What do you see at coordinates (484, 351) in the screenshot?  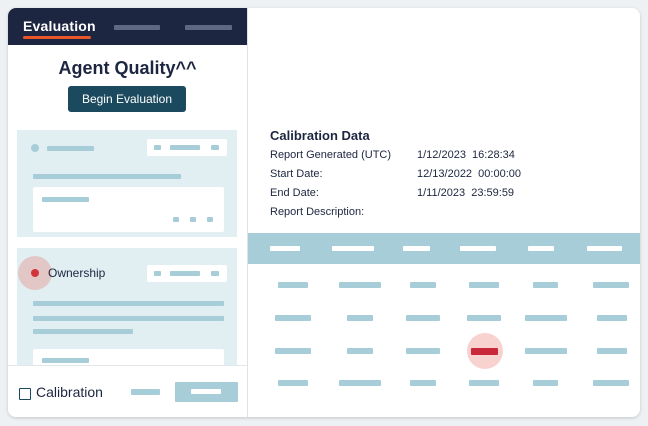 I see `flagged-cell` at bounding box center [484, 351].